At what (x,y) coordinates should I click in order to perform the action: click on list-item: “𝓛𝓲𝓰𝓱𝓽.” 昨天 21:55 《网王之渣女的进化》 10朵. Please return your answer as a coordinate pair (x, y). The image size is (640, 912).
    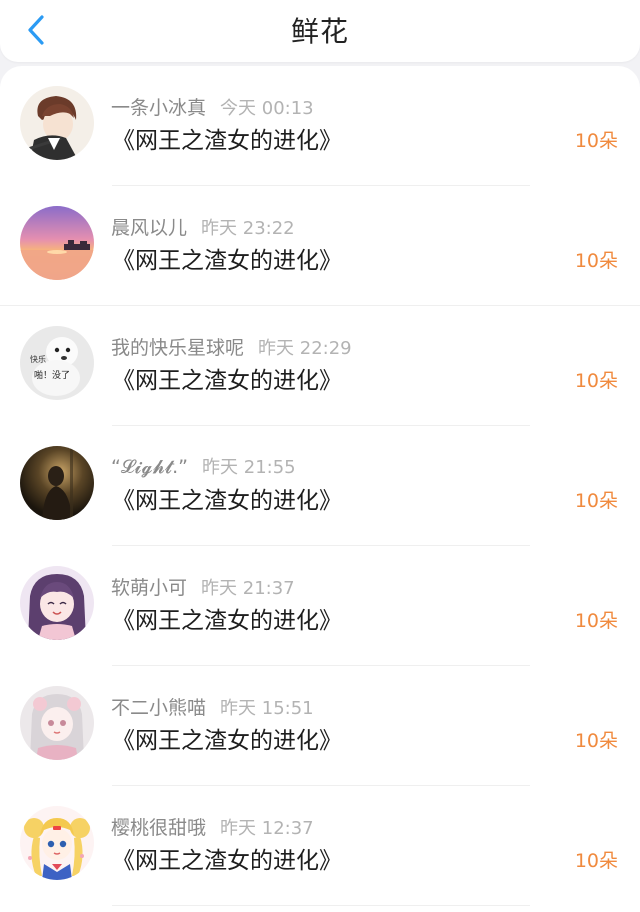
    Looking at the image, I should click on (320, 486).